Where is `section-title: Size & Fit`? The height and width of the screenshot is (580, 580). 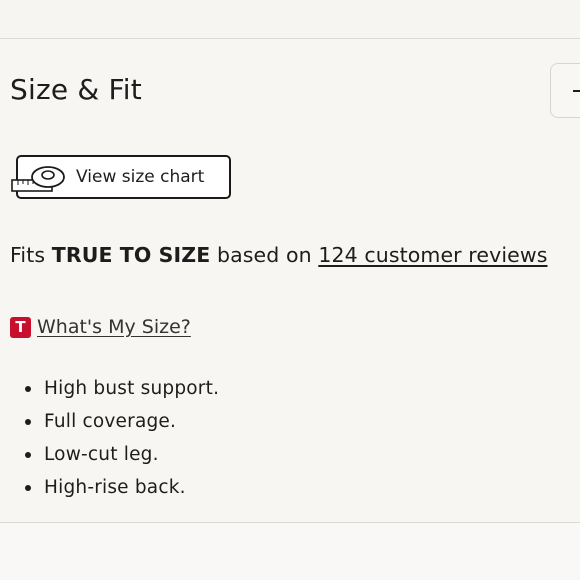 section-title: Size & Fit is located at coordinates (76, 89).